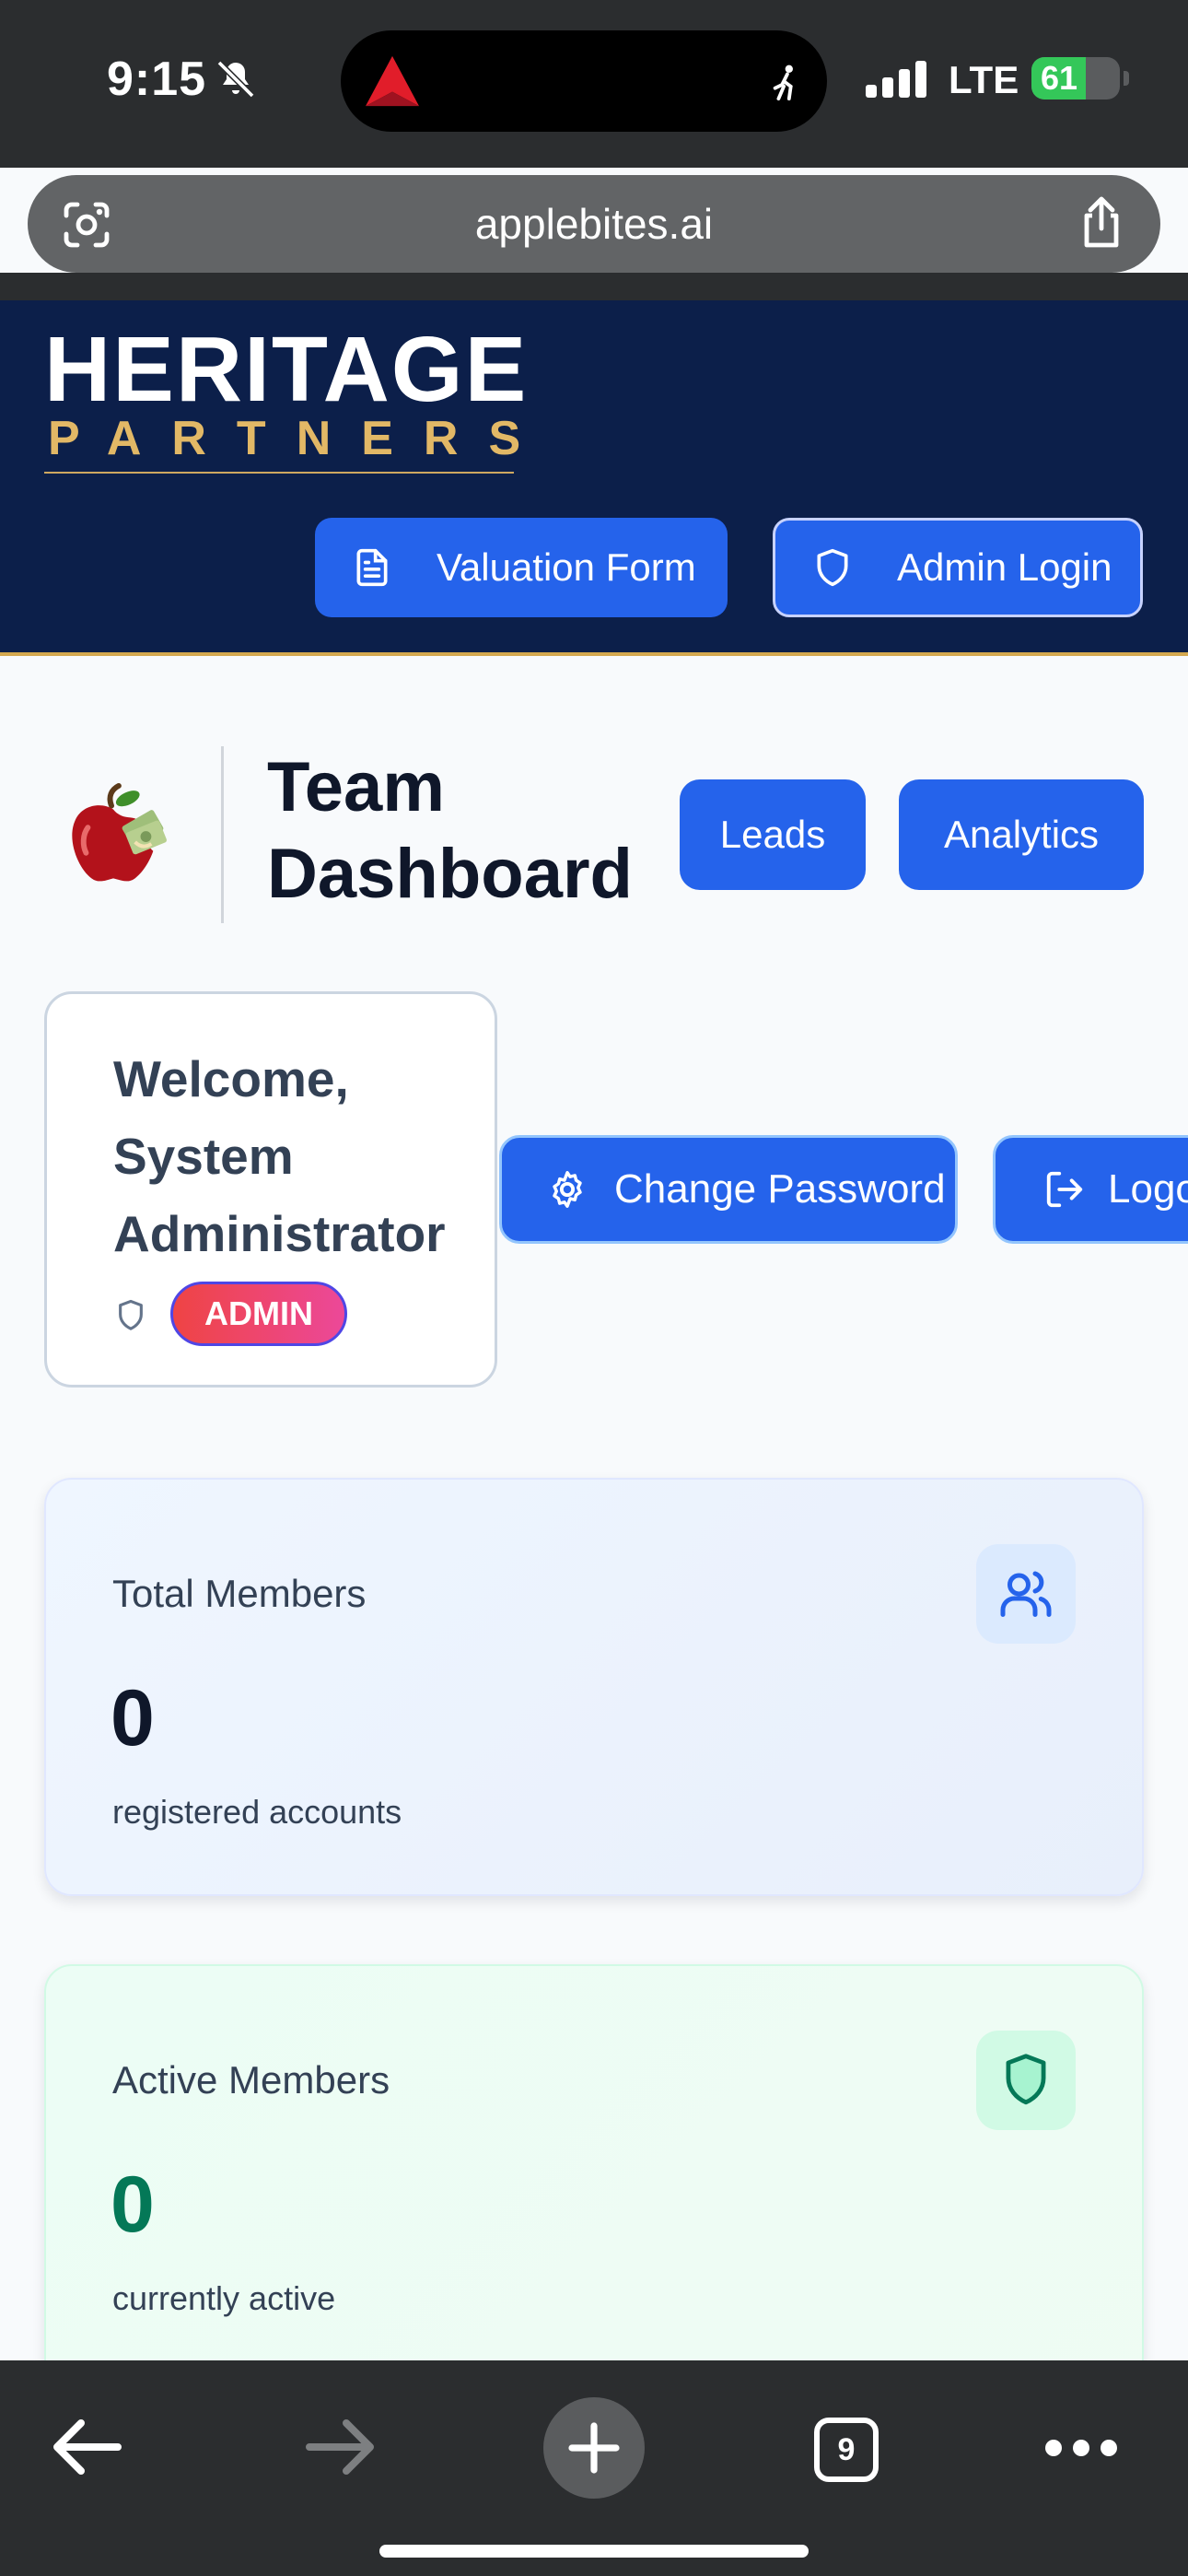 The image size is (1188, 2576). I want to click on status-time: 9:15, so click(157, 79).